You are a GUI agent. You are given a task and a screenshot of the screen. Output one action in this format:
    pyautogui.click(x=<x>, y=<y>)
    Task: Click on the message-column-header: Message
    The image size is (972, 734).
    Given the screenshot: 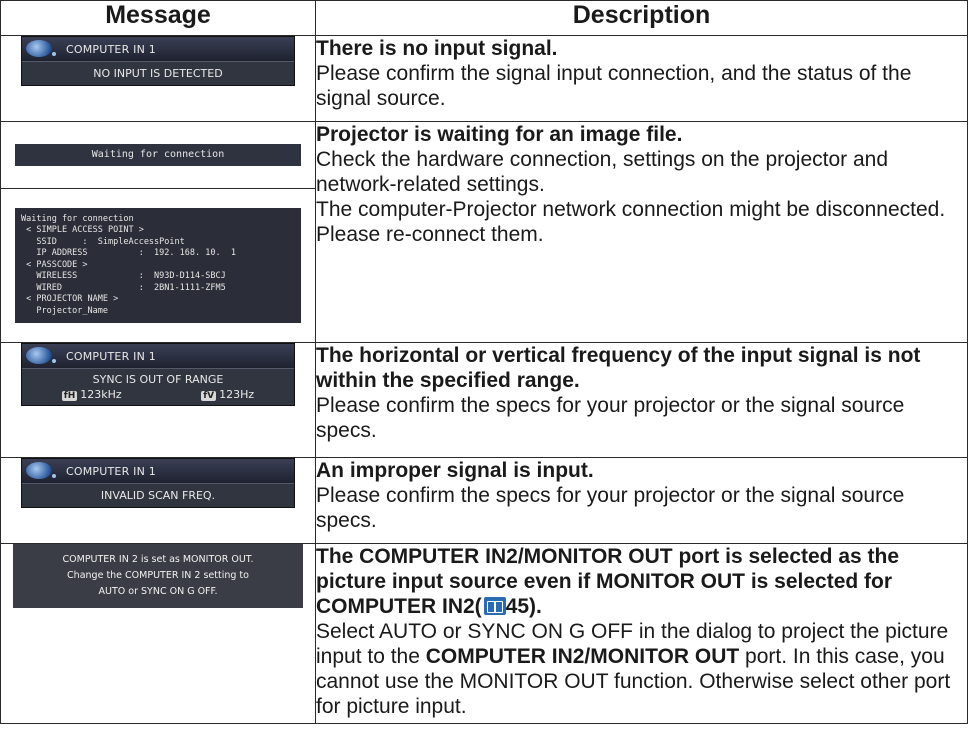 What is the action you would take?
    pyautogui.click(x=158, y=18)
    